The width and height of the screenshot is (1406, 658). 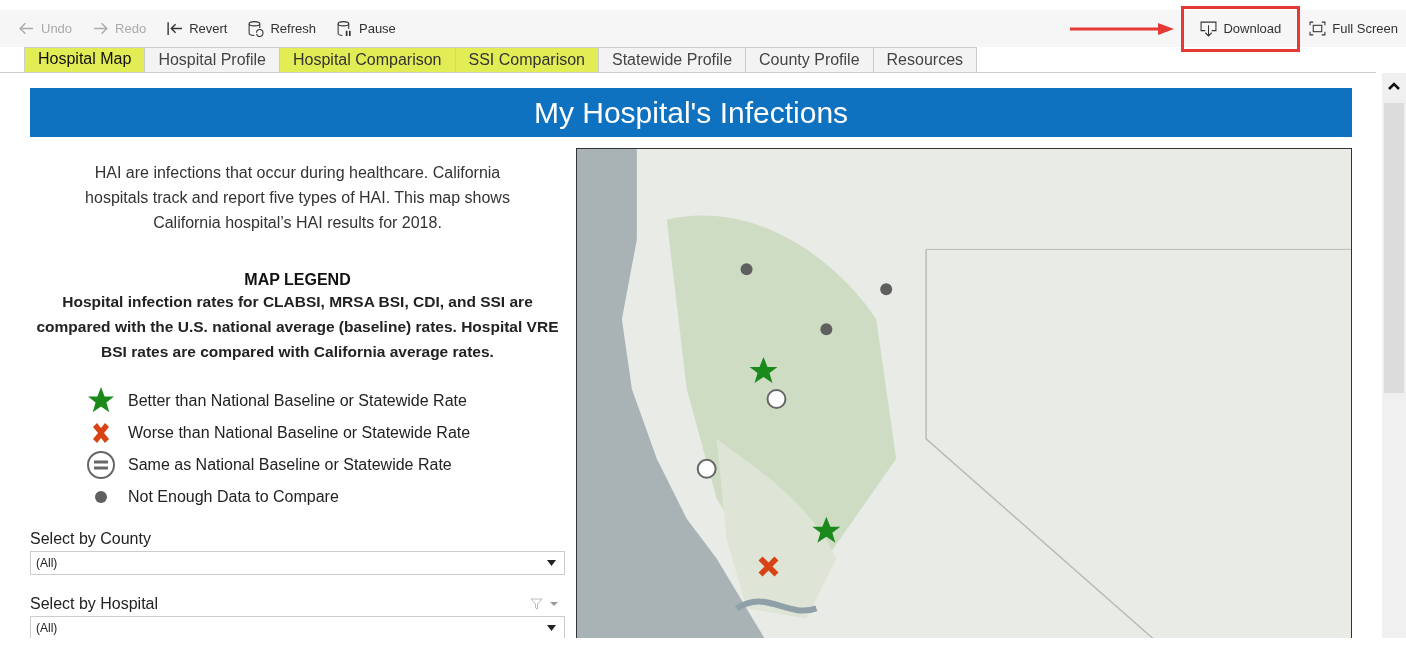 What do you see at coordinates (85, 59) in the screenshot?
I see `tab: Hospital Map` at bounding box center [85, 59].